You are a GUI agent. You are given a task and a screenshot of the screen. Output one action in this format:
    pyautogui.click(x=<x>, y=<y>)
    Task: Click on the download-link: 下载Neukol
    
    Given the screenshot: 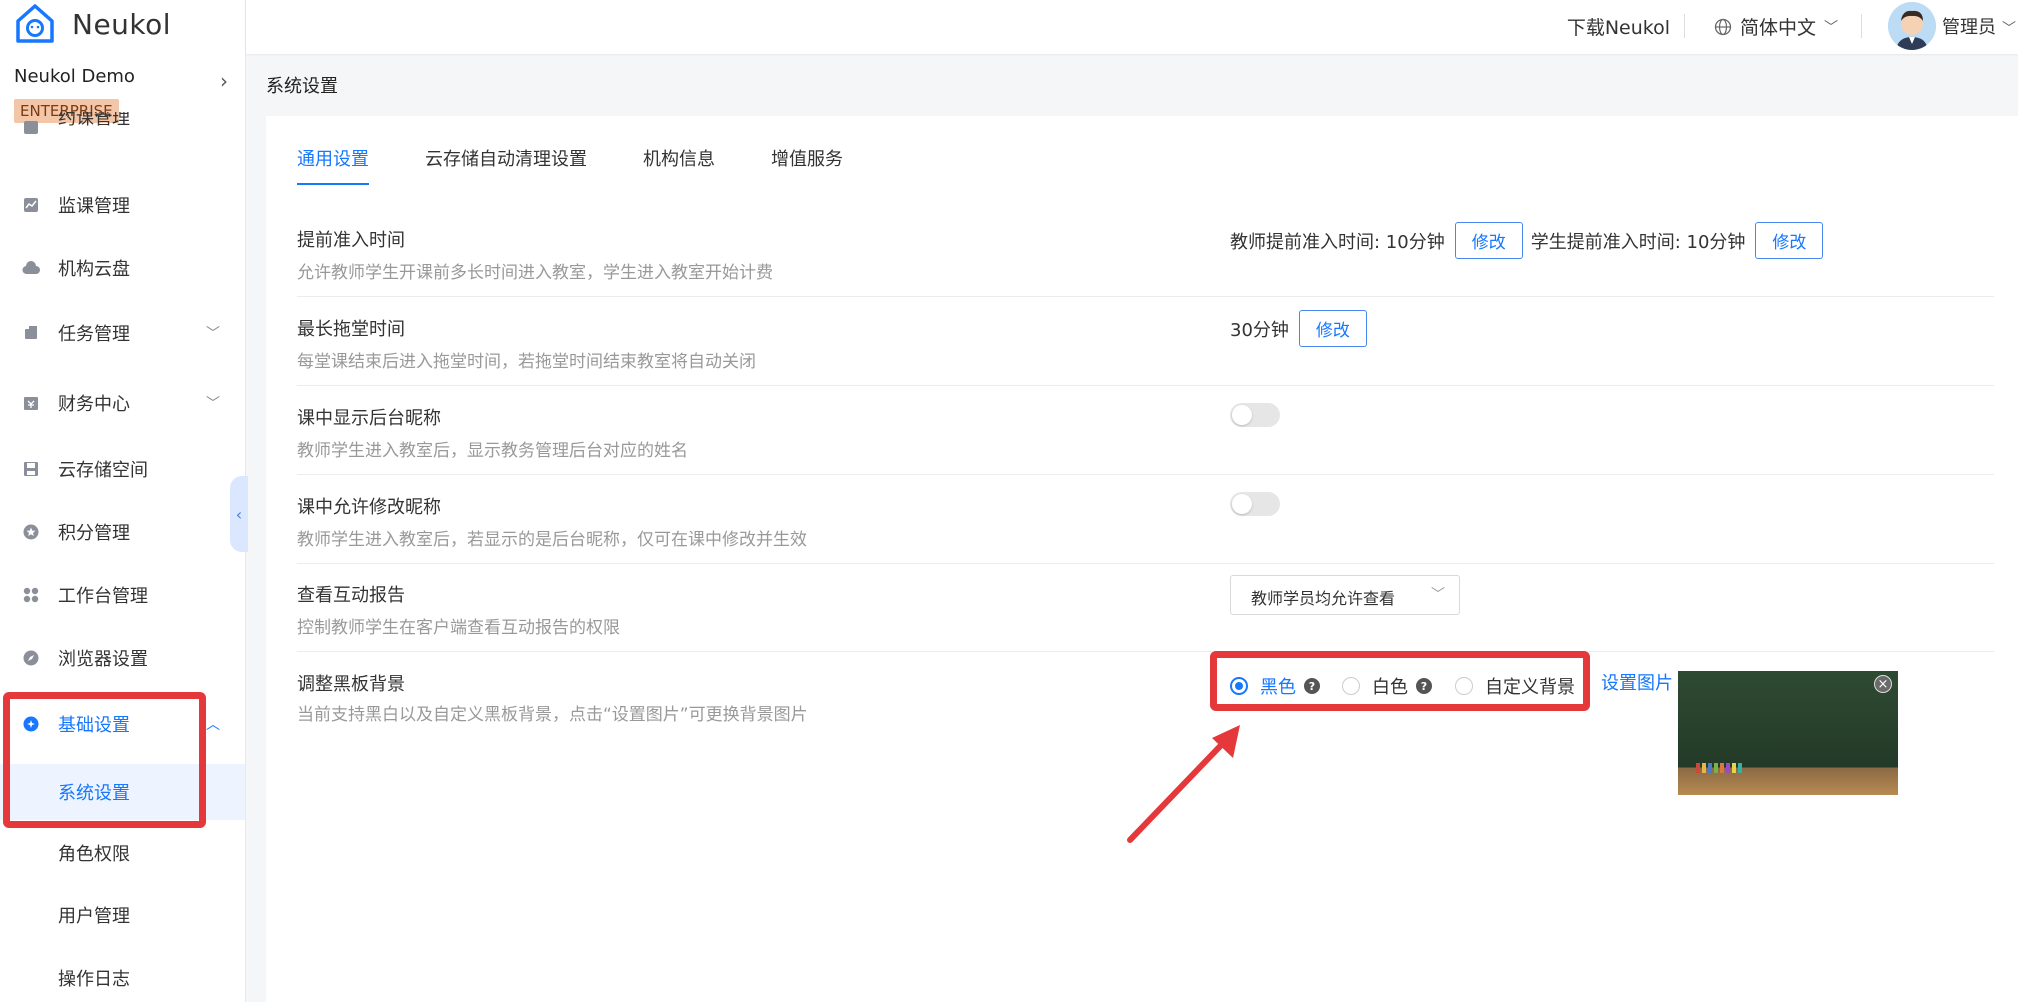 What is the action you would take?
    pyautogui.click(x=1618, y=26)
    